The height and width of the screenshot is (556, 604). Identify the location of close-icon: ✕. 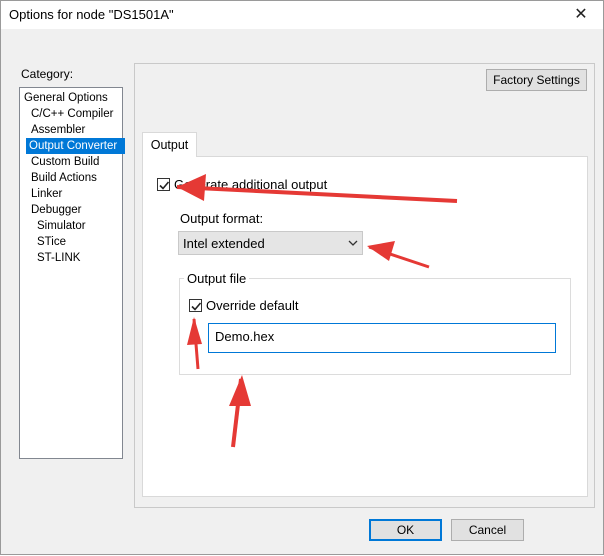
(581, 15).